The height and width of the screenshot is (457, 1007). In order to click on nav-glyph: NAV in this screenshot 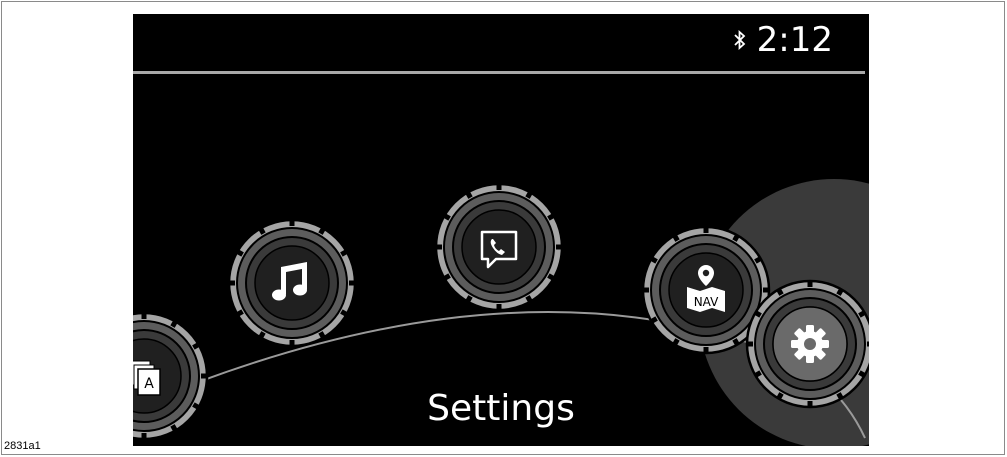, I will do `click(706, 302)`.